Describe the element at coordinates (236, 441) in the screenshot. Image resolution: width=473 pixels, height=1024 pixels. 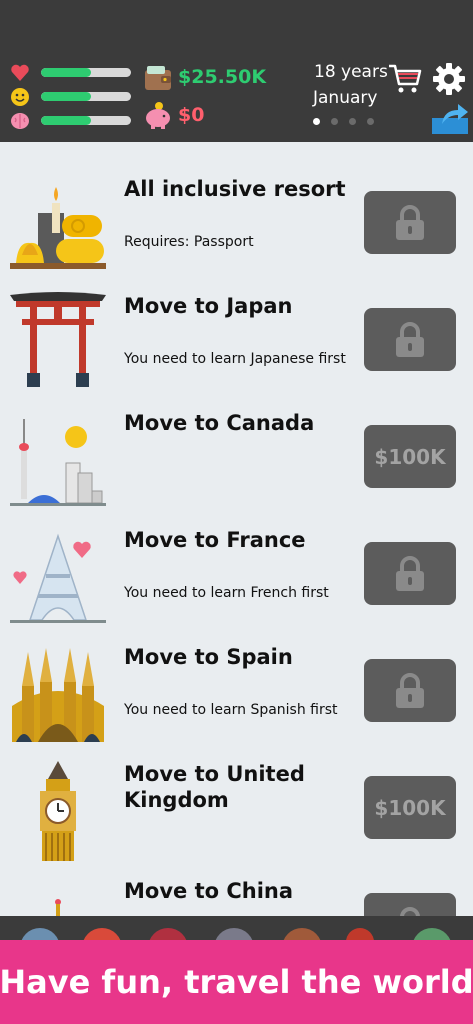
I see `list-item: Move to Canada $100K` at that location.